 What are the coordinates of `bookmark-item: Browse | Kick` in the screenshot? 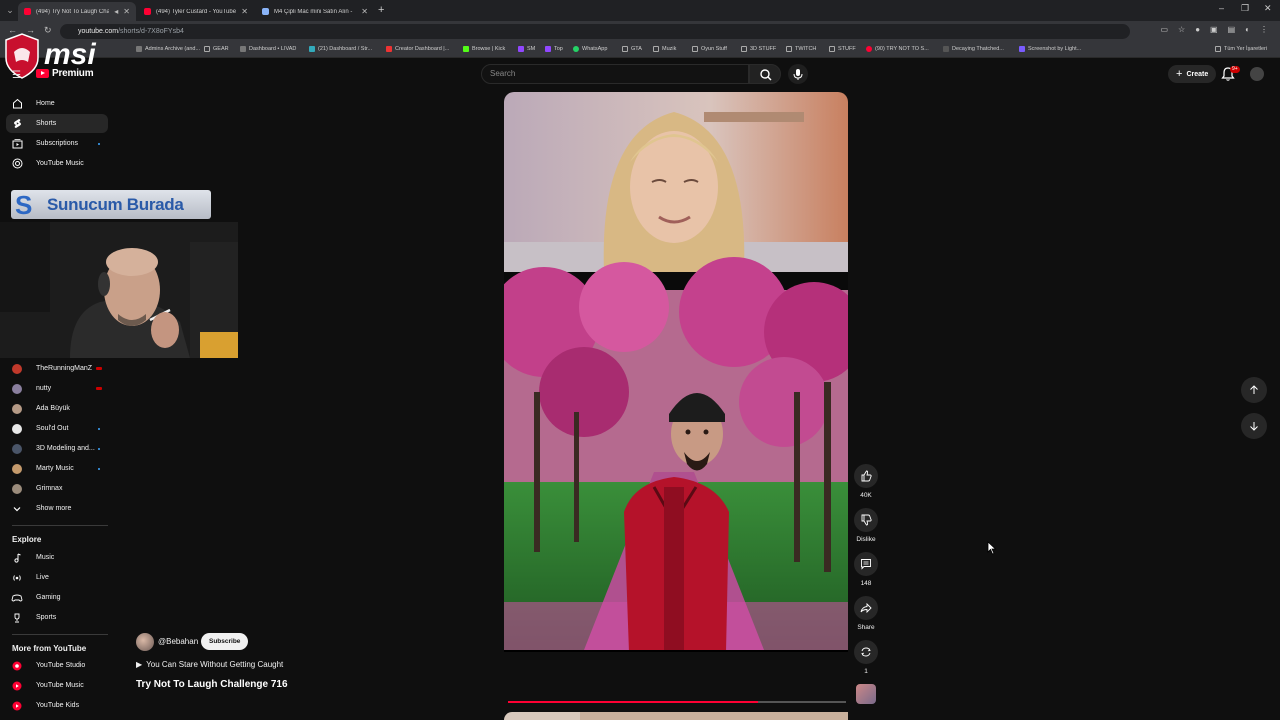 It's located at (484, 49).